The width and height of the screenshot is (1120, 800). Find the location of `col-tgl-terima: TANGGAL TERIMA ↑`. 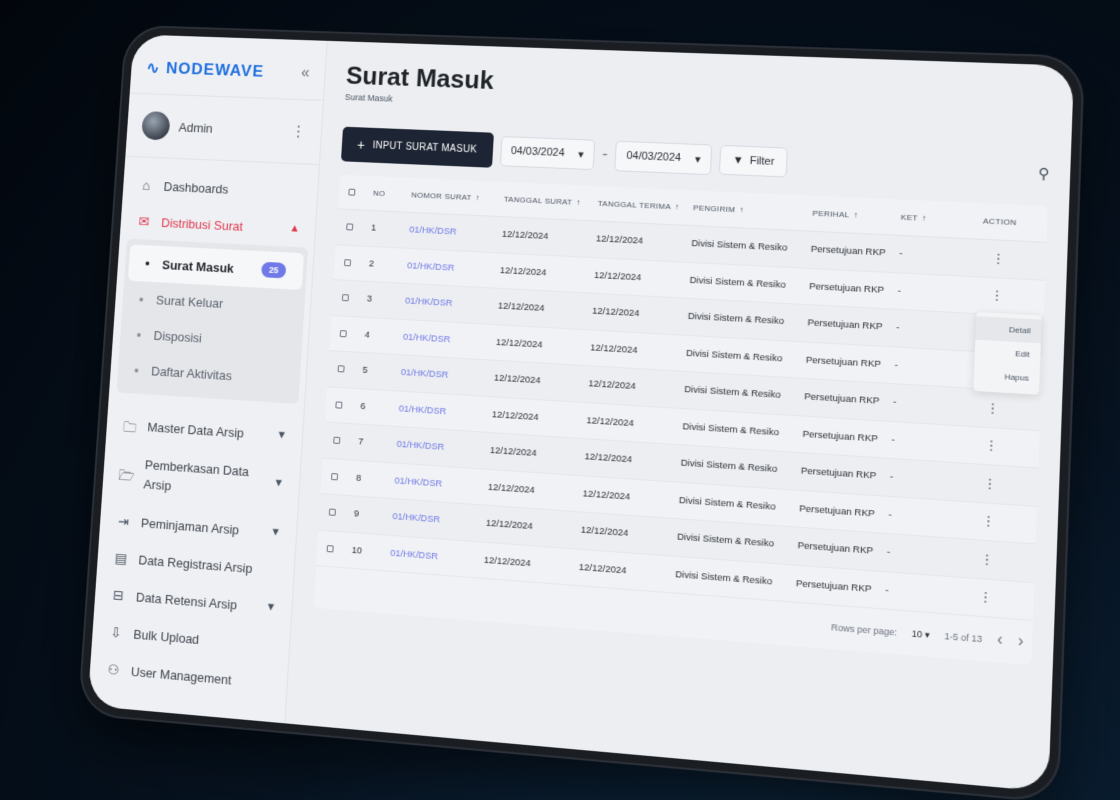

col-tgl-terima: TANGGAL TERIMA ↑ is located at coordinates (646, 205).